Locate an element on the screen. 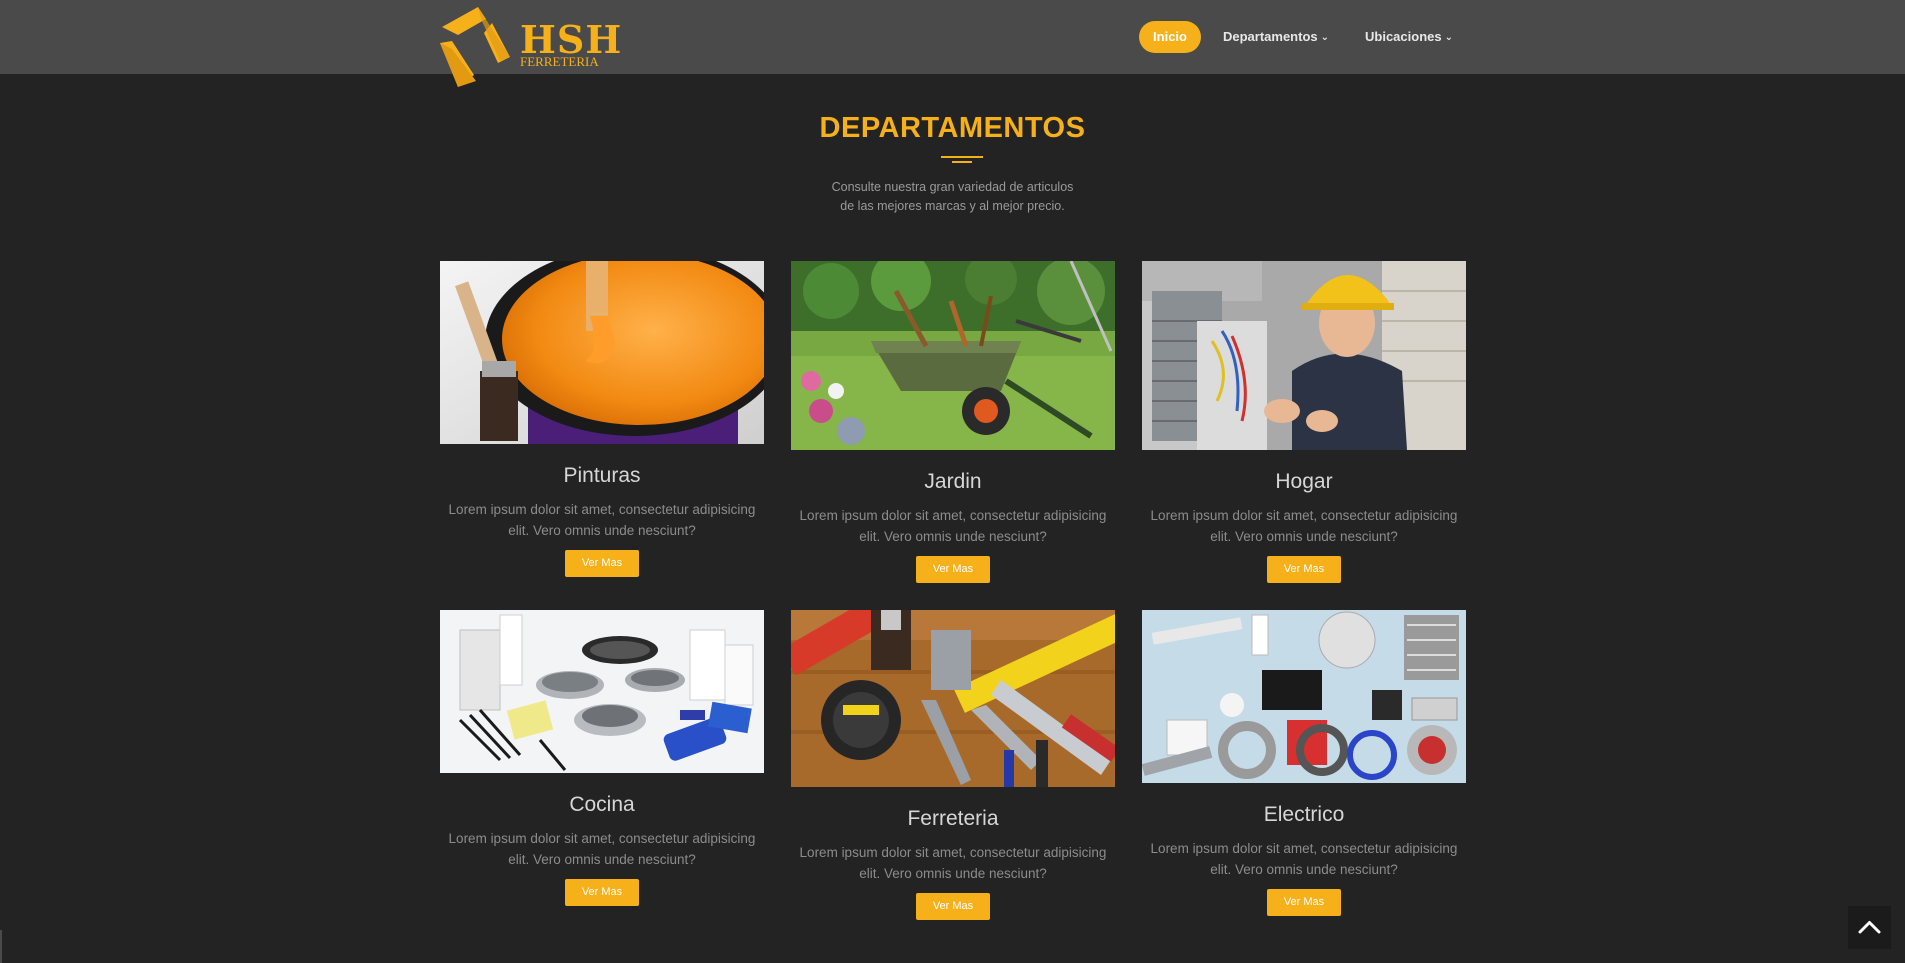  brand-subtitle: FERRETERIA is located at coordinates (559, 61).